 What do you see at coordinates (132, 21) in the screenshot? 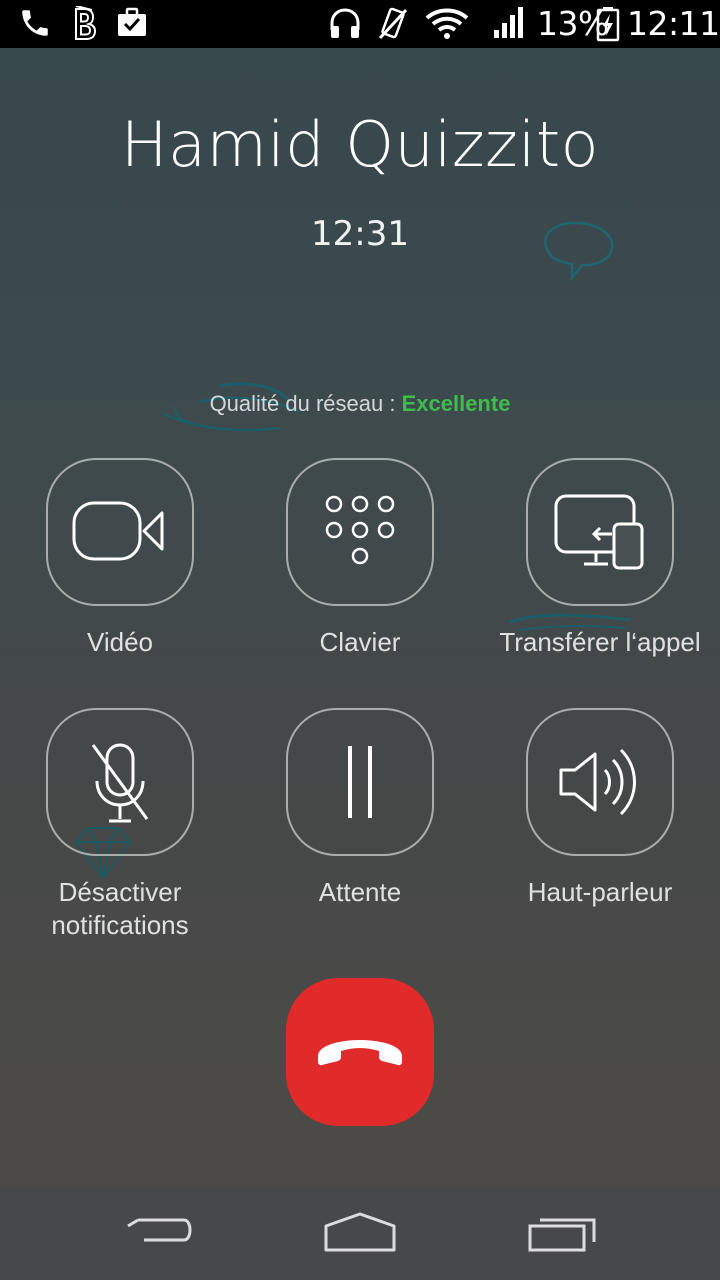
I see `briefcase-check-icon` at bounding box center [132, 21].